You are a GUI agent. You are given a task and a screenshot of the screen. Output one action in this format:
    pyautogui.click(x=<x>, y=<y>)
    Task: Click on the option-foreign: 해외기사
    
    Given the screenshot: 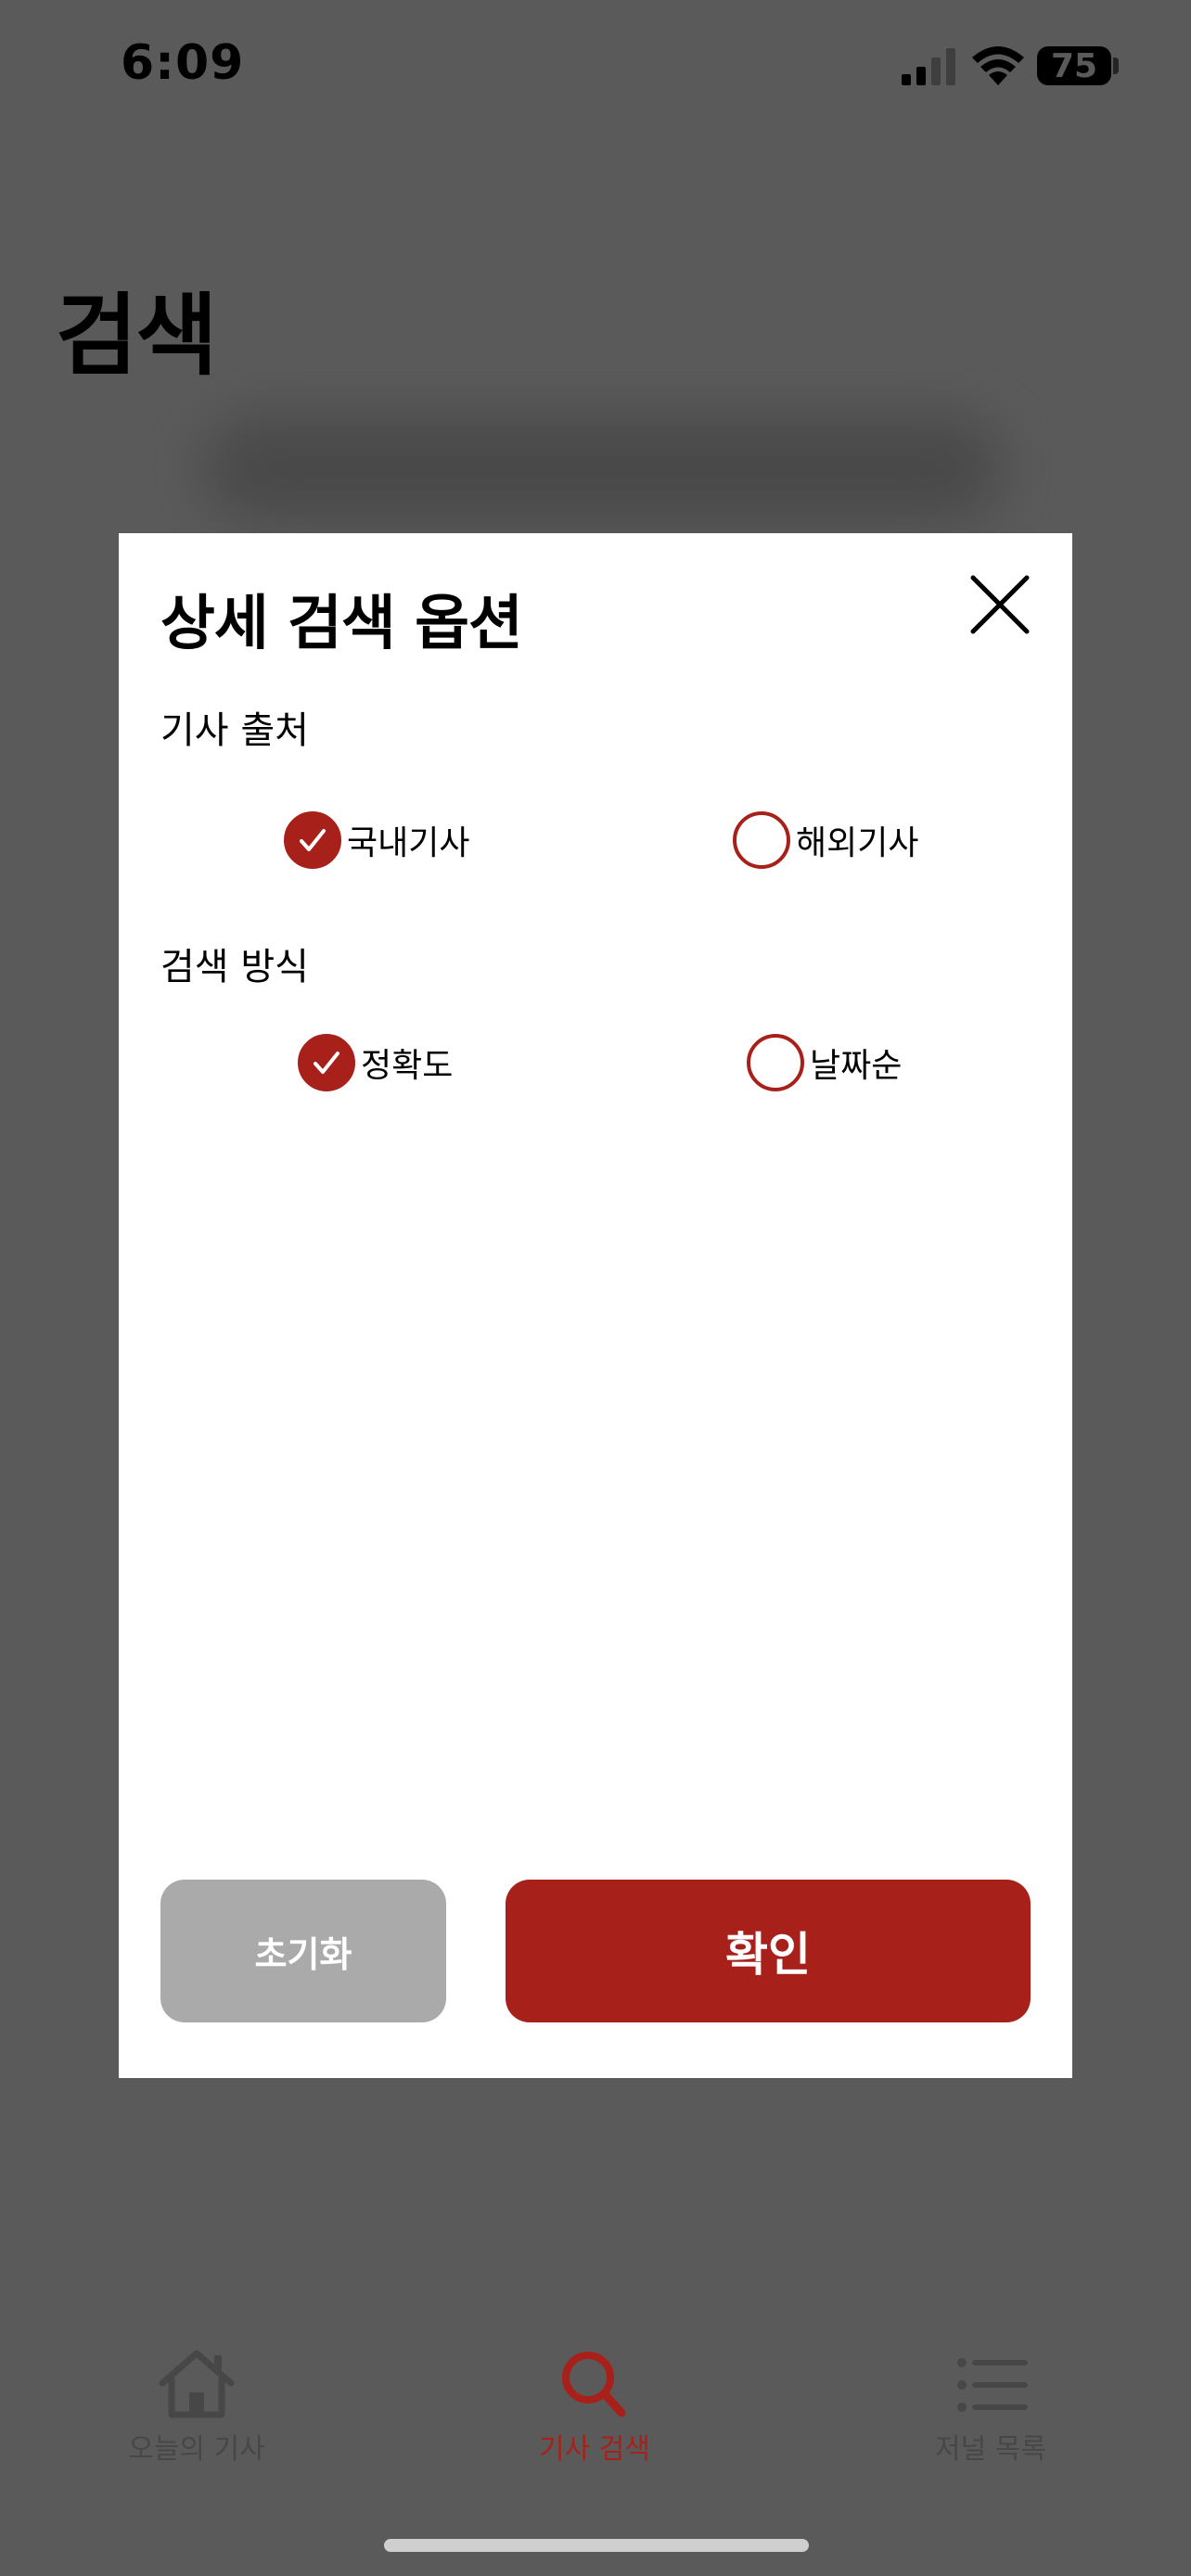 What is the action you would take?
    pyautogui.click(x=825, y=840)
    